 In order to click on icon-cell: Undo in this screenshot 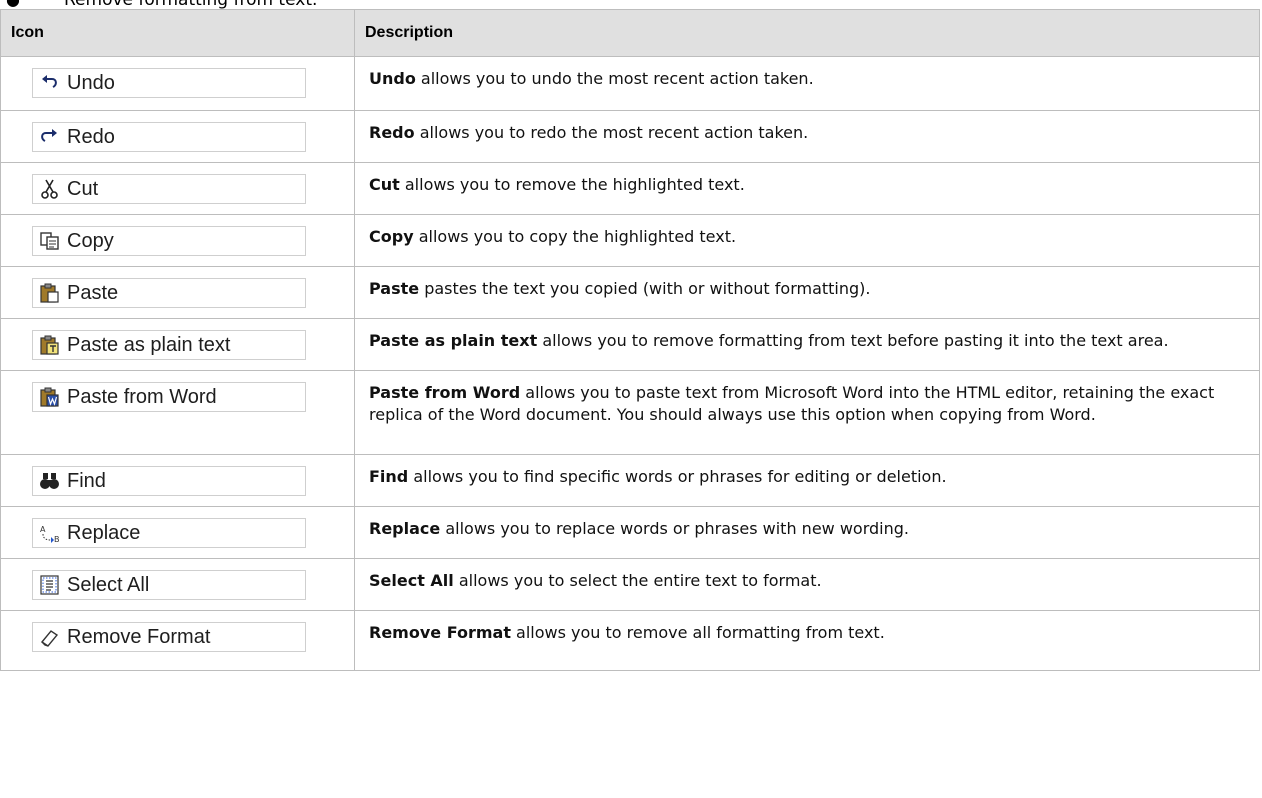, I will do `click(177, 83)`.